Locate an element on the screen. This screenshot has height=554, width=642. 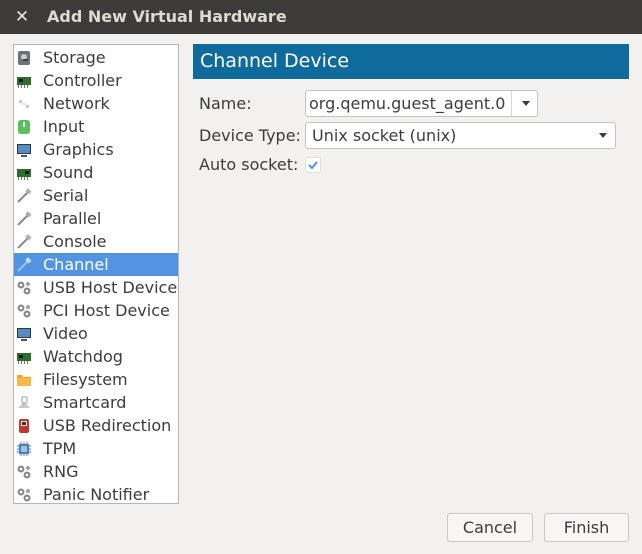
channel-icon is located at coordinates (24, 264).